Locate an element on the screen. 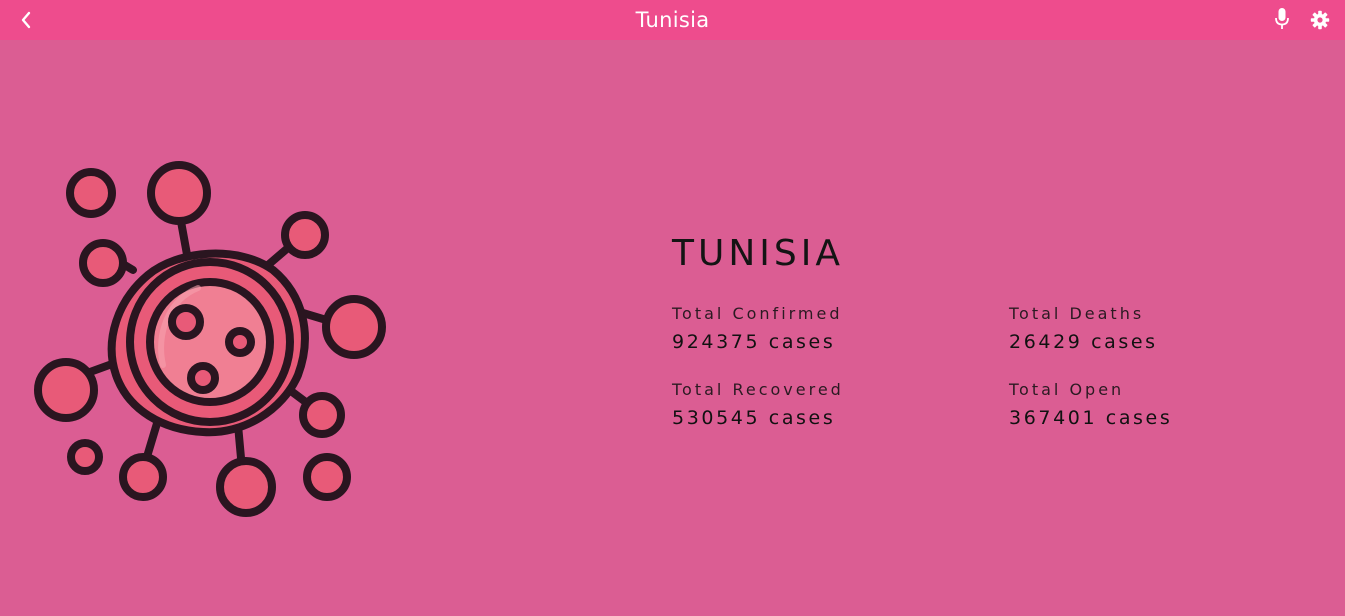 The image size is (1345, 616). stat-value: 26429 cases is located at coordinates (1083, 342).